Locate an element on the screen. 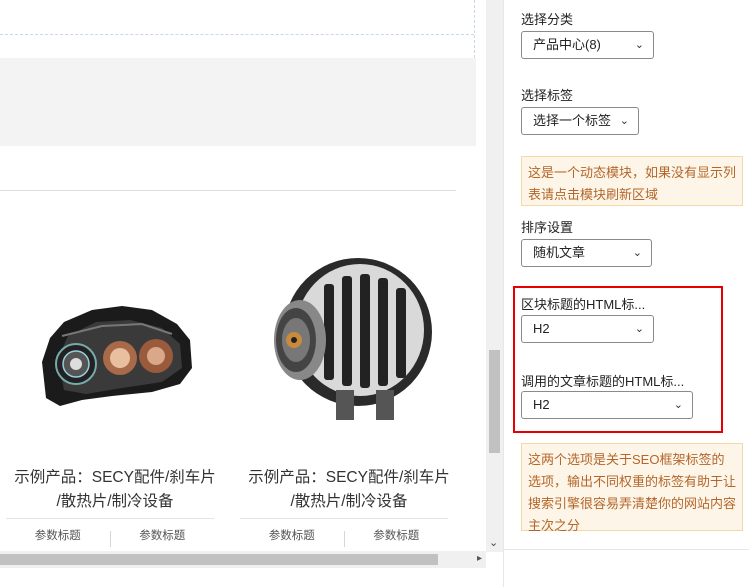 Image resolution: width=749 pixels, height=587 pixels. product-image-alternator is located at coordinates (349, 340).